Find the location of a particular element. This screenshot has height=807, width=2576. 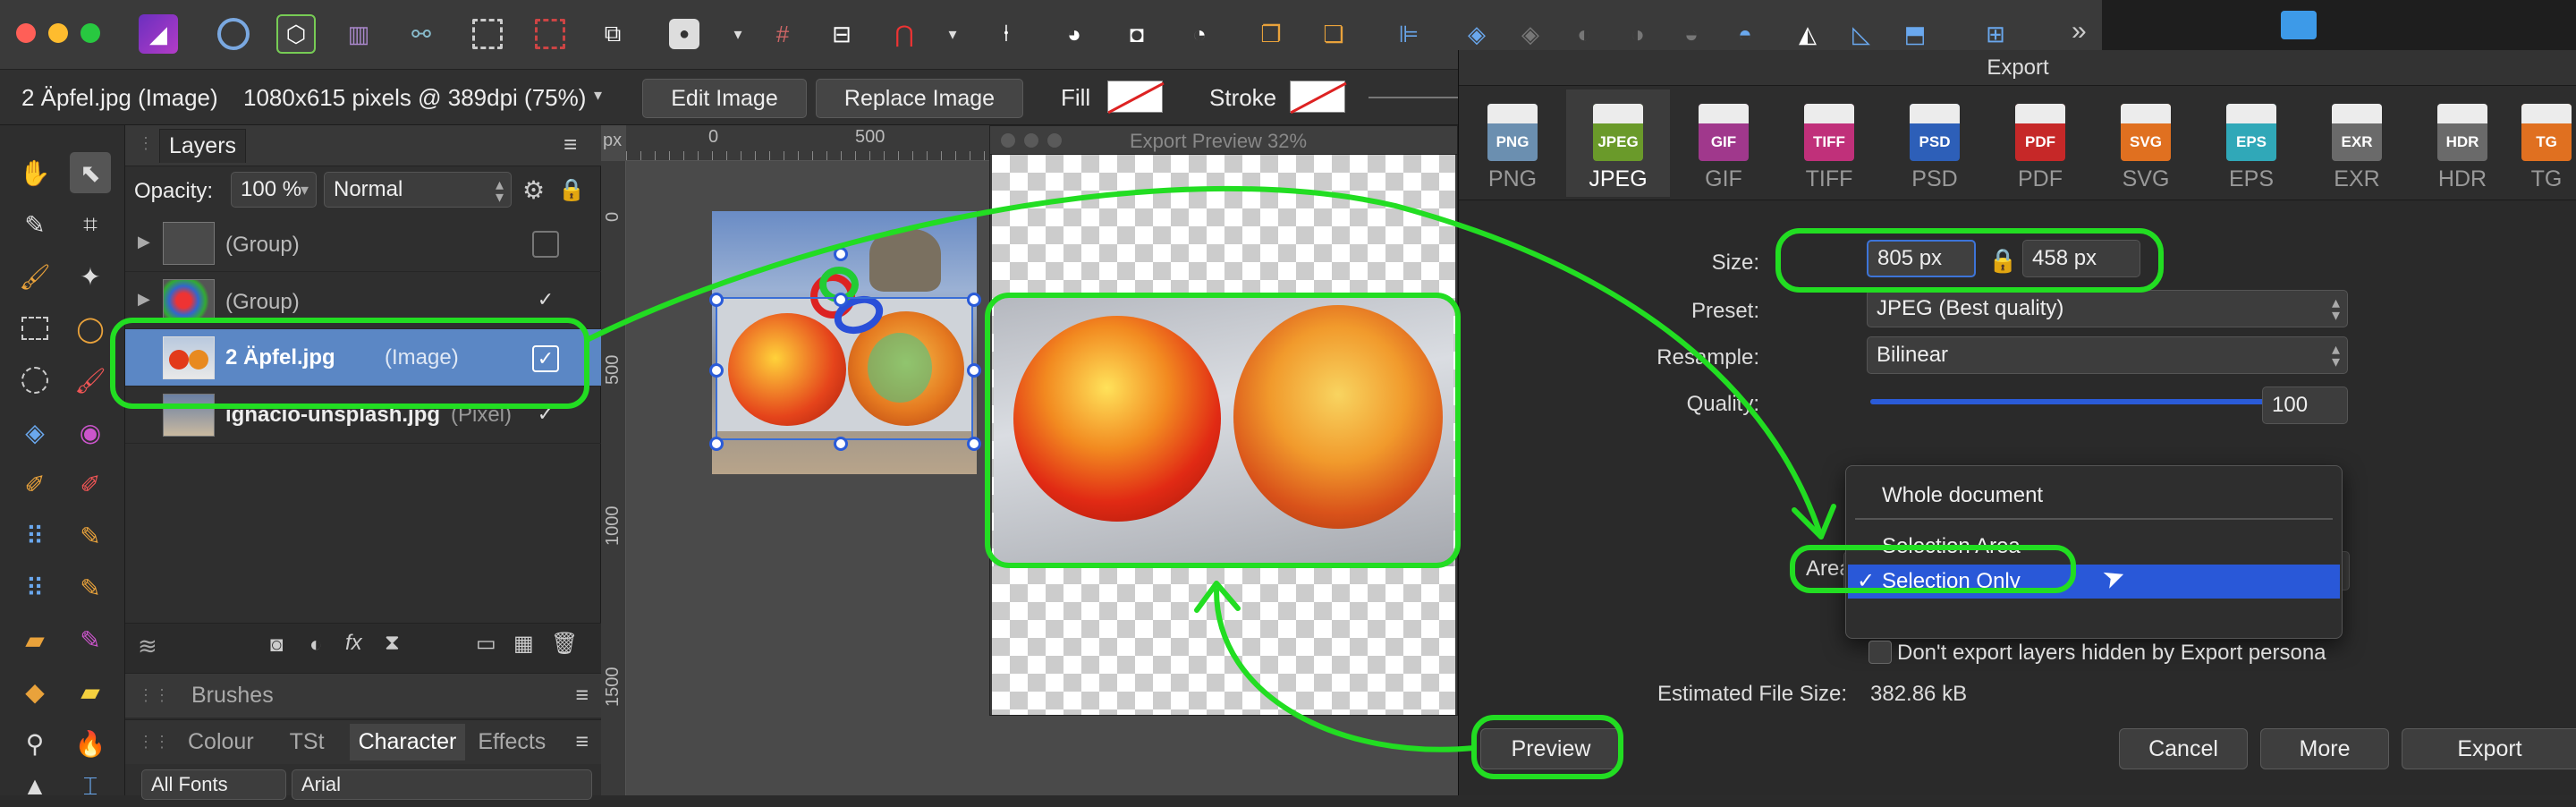

annotation-preview-highlight is located at coordinates (1223, 430).